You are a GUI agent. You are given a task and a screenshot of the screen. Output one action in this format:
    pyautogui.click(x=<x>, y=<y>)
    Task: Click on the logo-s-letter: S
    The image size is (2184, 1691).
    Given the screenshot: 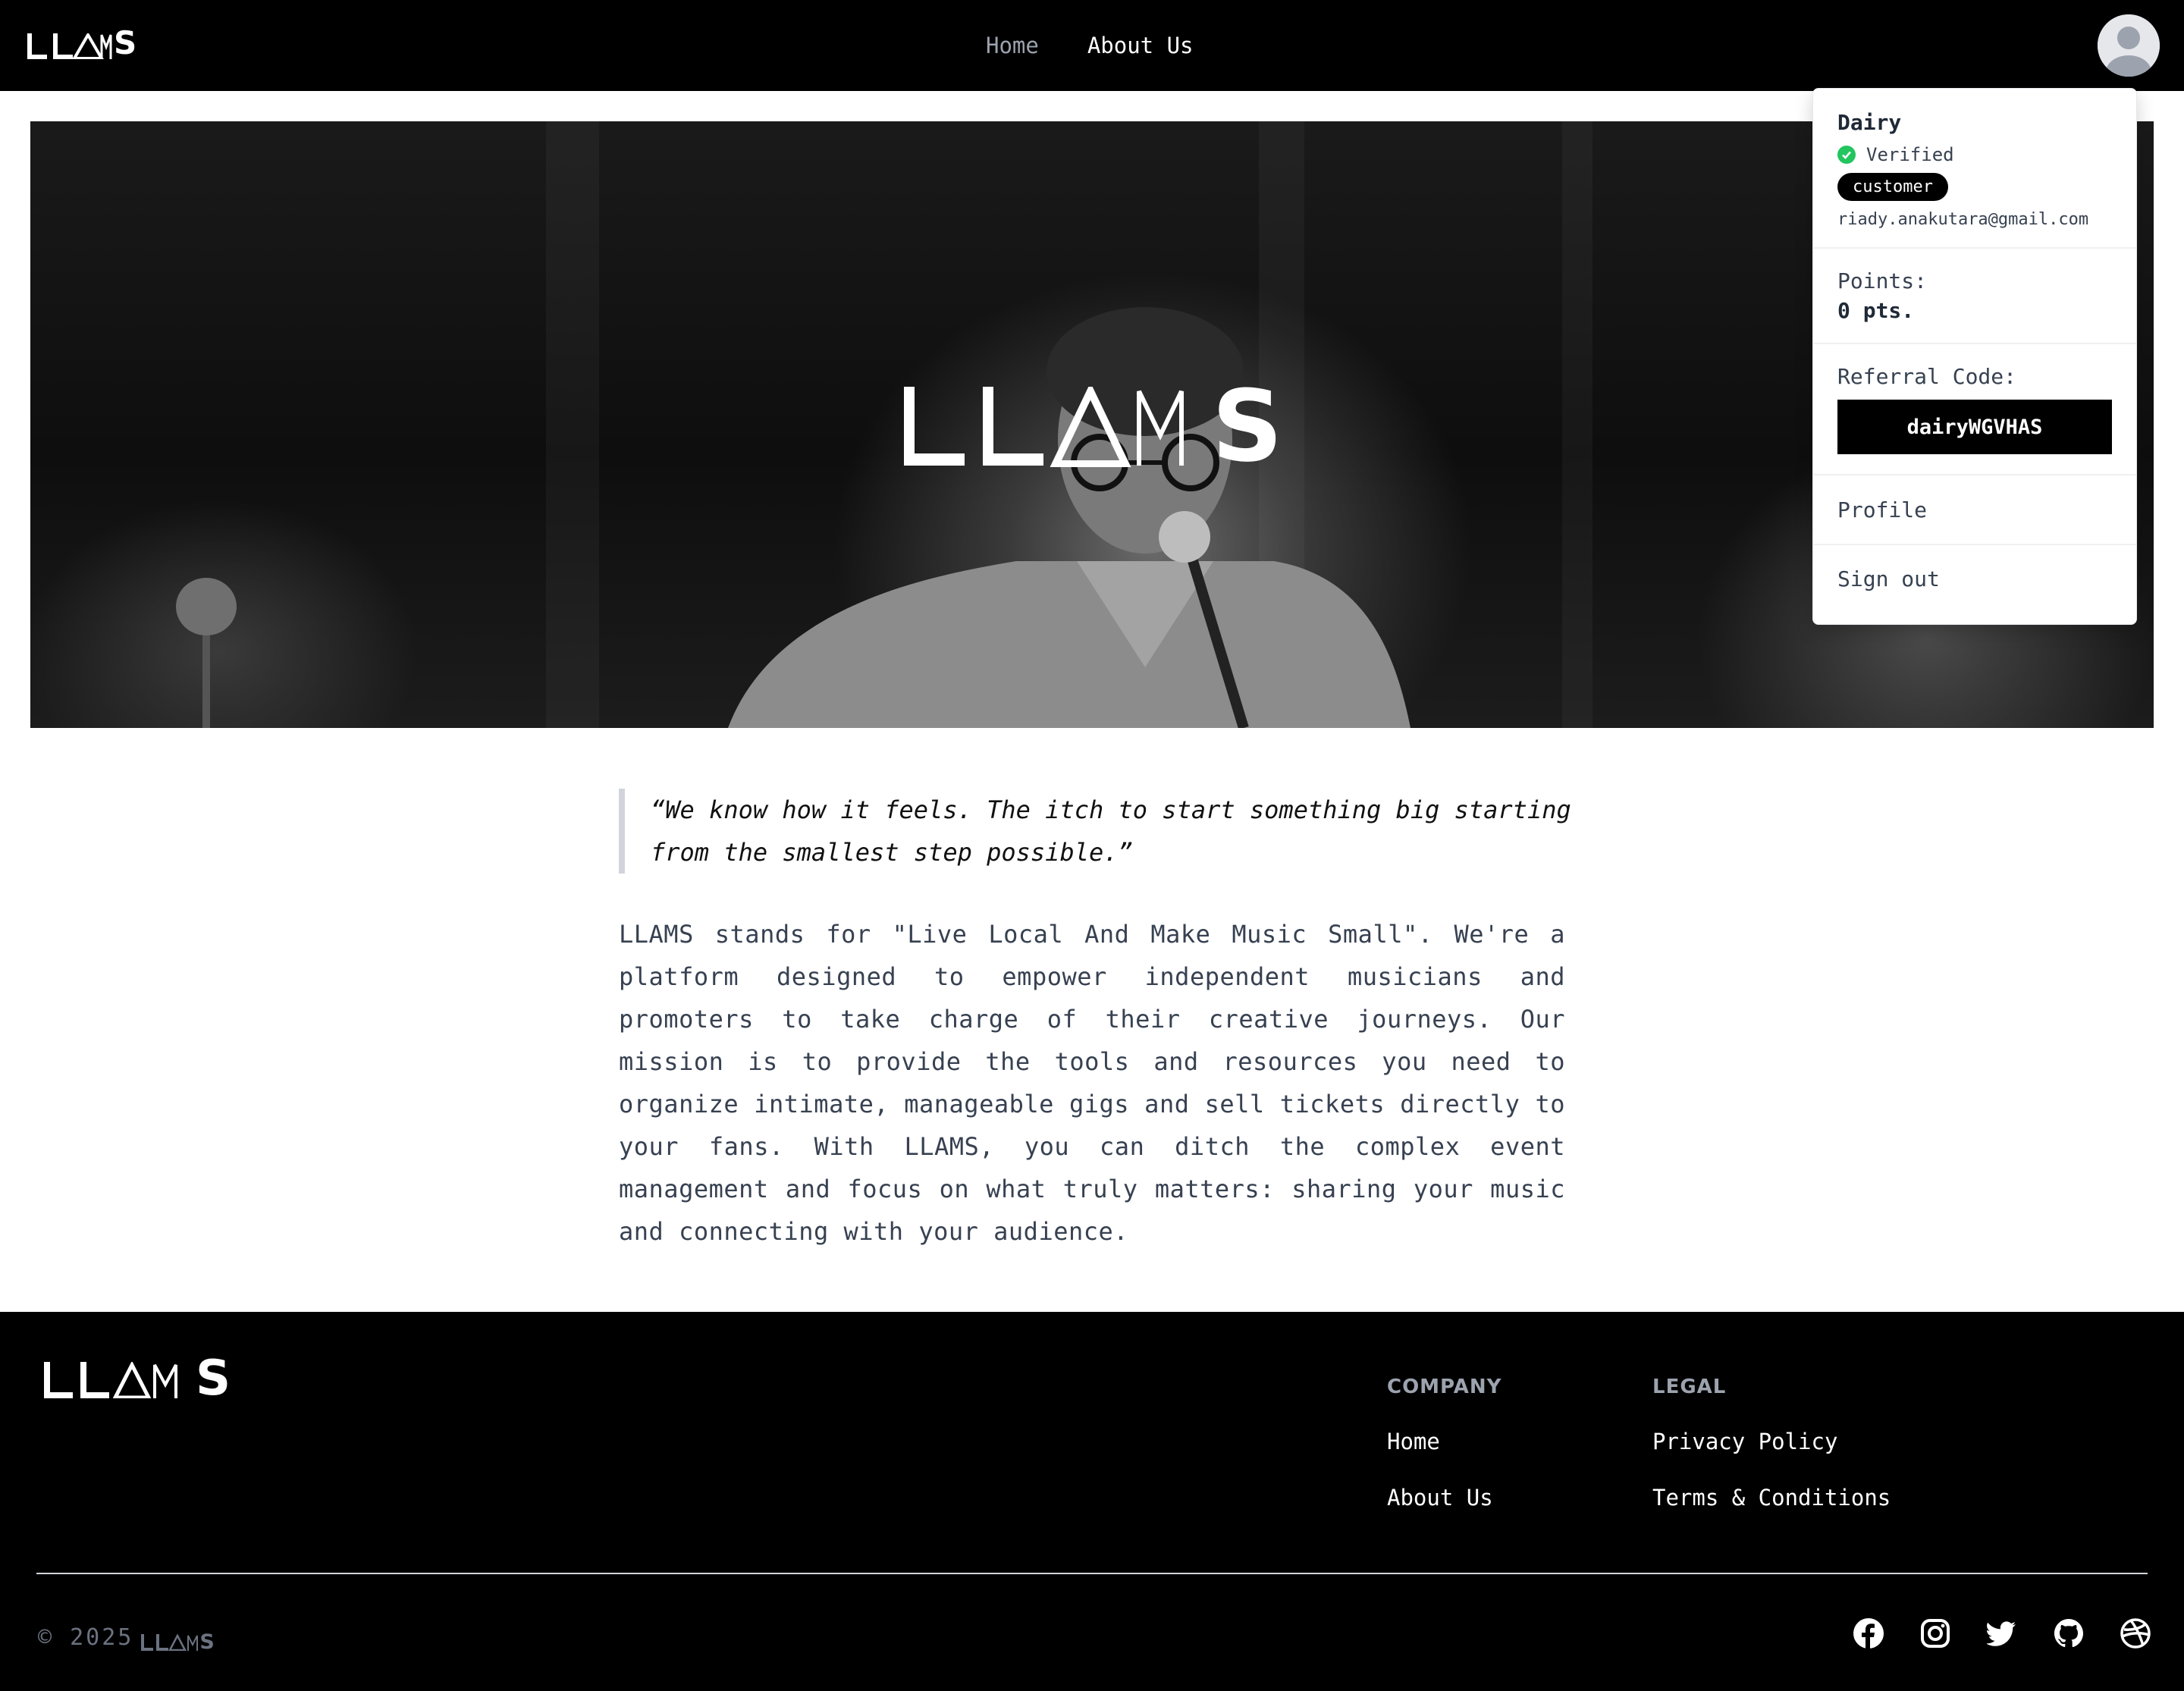 What is the action you would take?
    pyautogui.click(x=125, y=42)
    